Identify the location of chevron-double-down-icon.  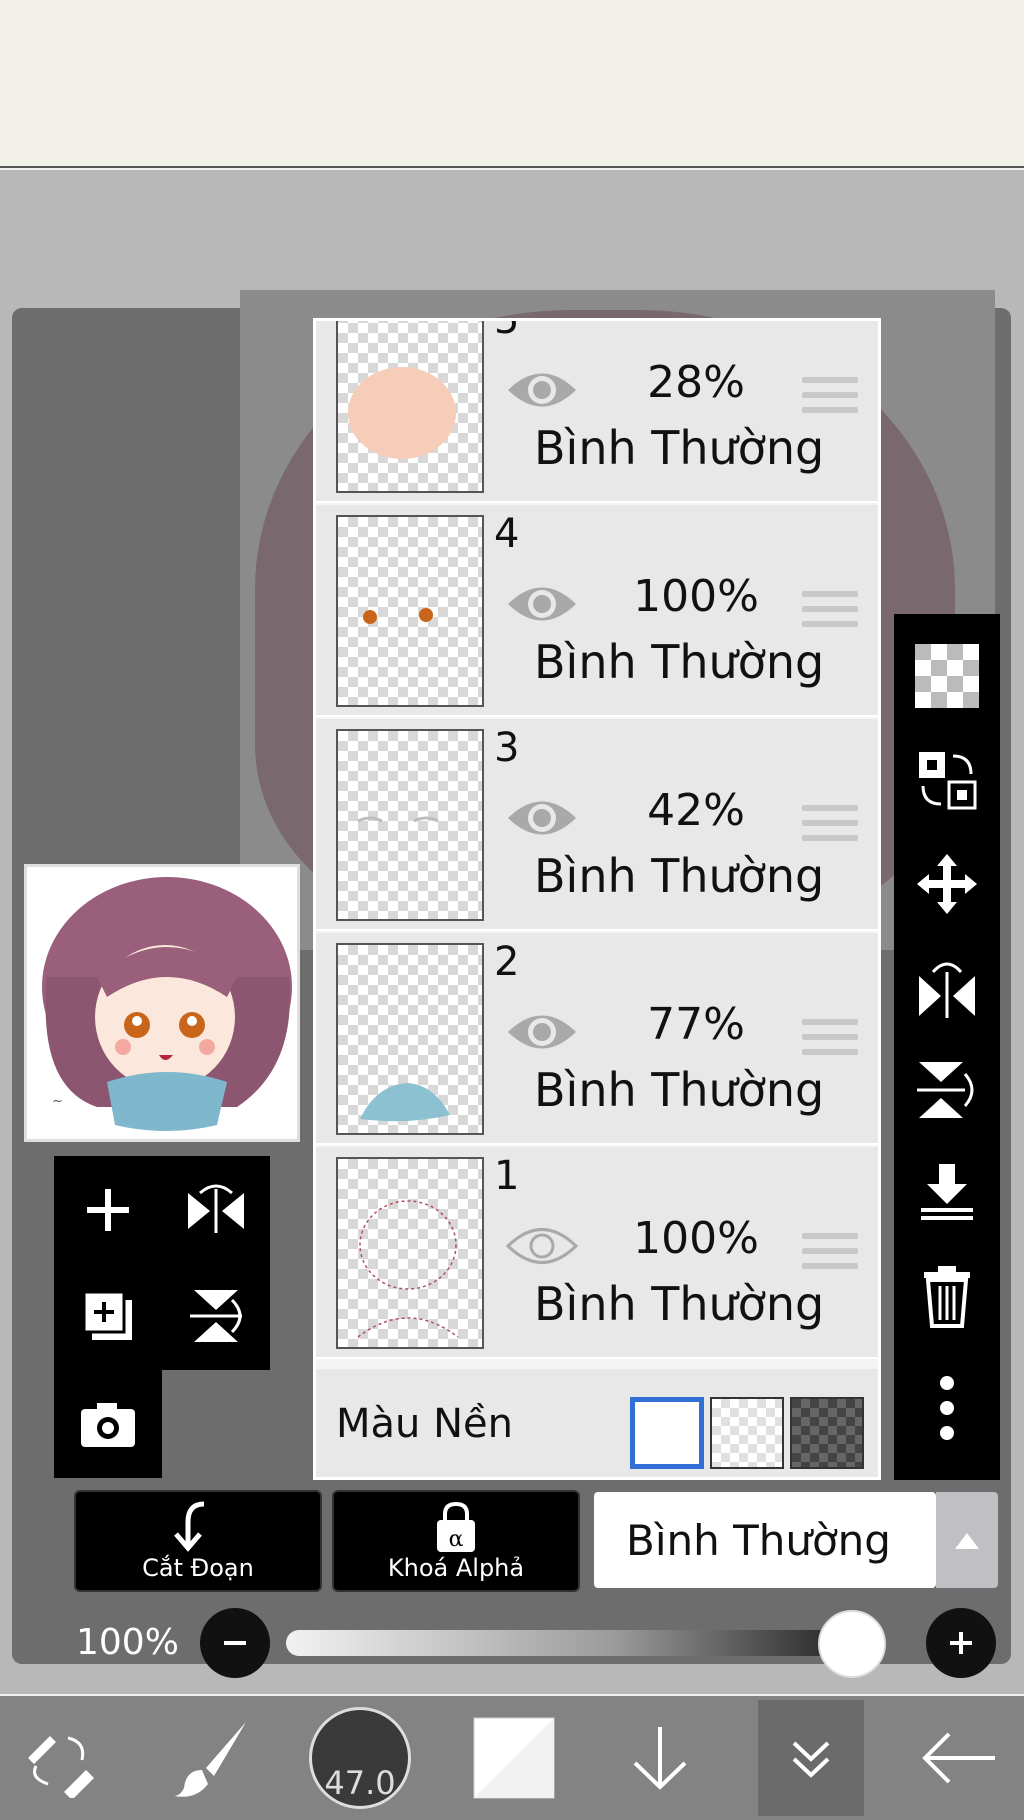
(811, 1759).